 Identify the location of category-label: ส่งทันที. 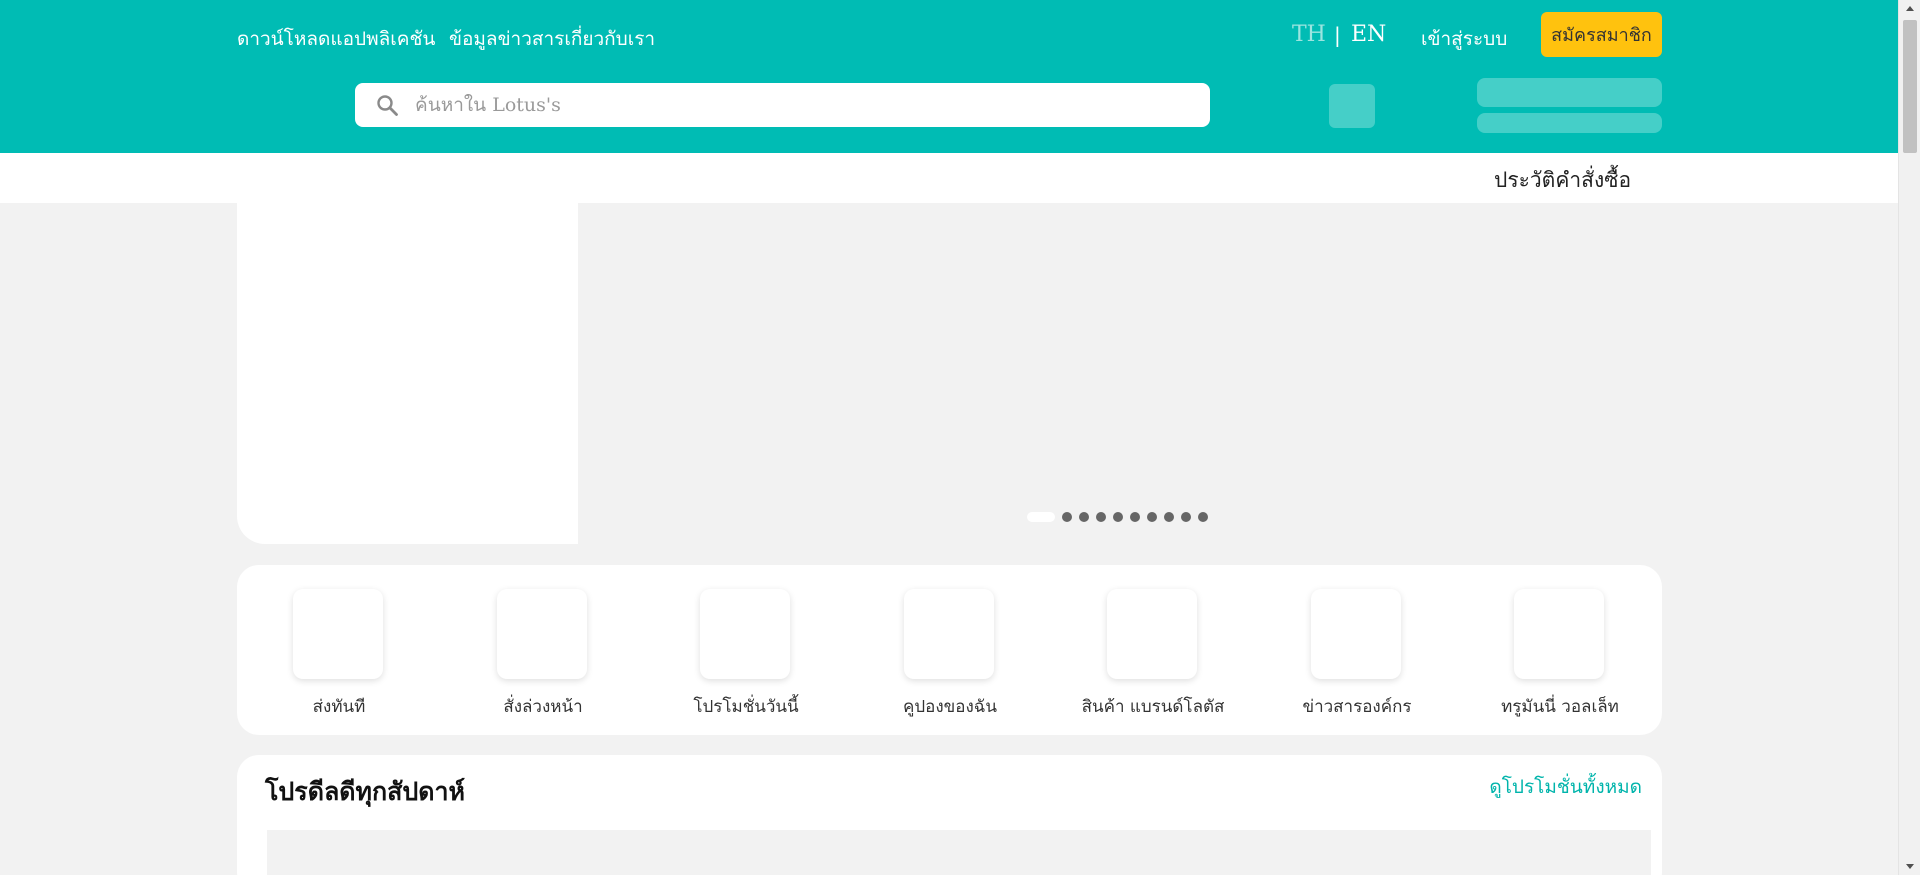
(339, 707).